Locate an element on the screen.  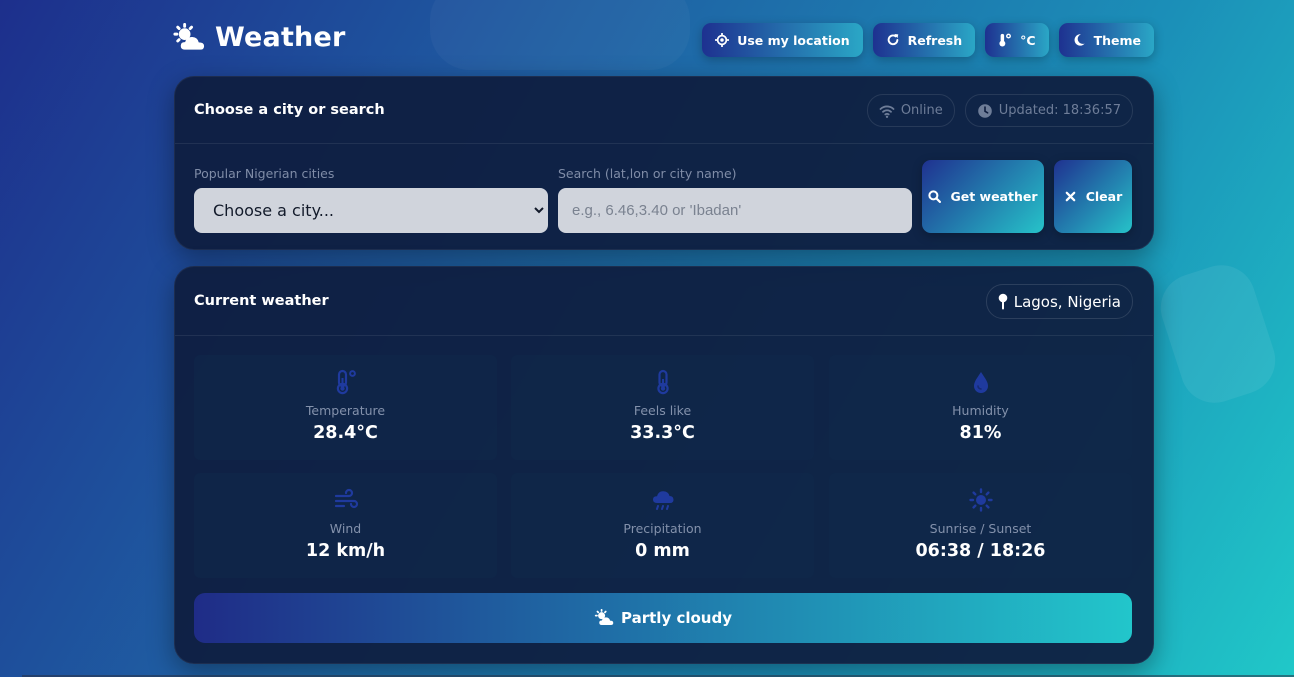
clear-button: Clear is located at coordinates (1093, 196).